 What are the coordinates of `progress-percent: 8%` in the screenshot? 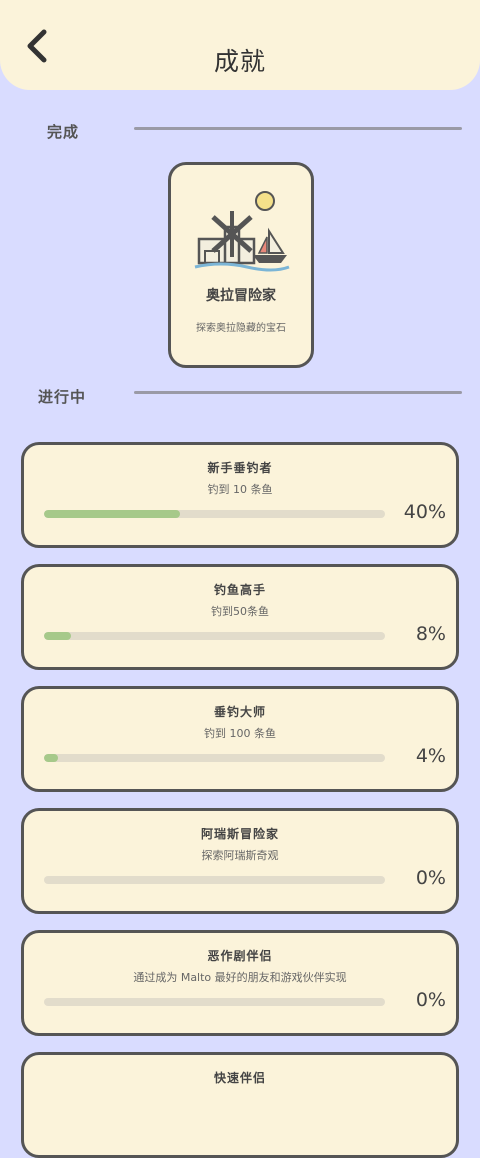 It's located at (430, 634).